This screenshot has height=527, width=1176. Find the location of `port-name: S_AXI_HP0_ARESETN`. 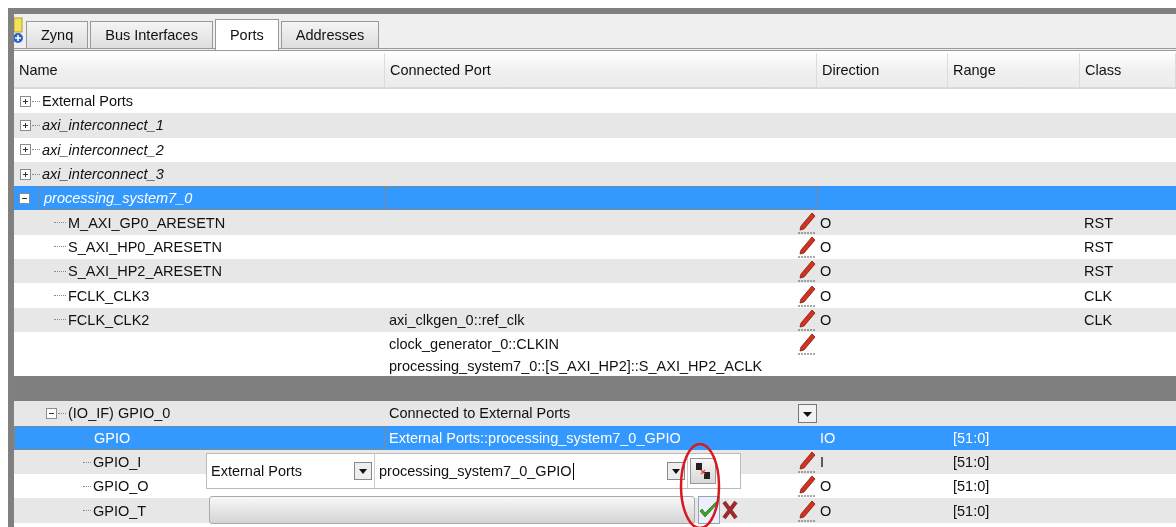

port-name: S_AXI_HP0_ARESETN is located at coordinates (145, 246).